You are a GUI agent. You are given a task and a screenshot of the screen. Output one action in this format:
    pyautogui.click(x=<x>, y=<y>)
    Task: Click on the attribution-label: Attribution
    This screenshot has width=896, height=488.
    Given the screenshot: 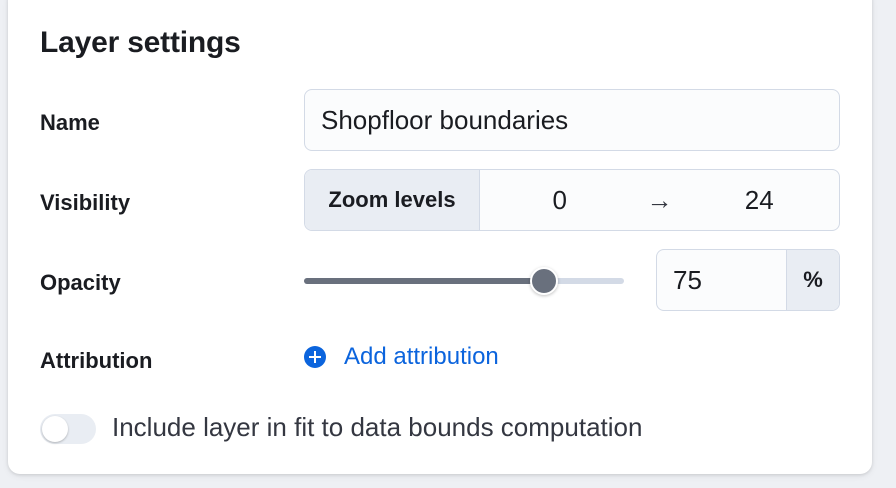 What is the action you would take?
    pyautogui.click(x=96, y=360)
    